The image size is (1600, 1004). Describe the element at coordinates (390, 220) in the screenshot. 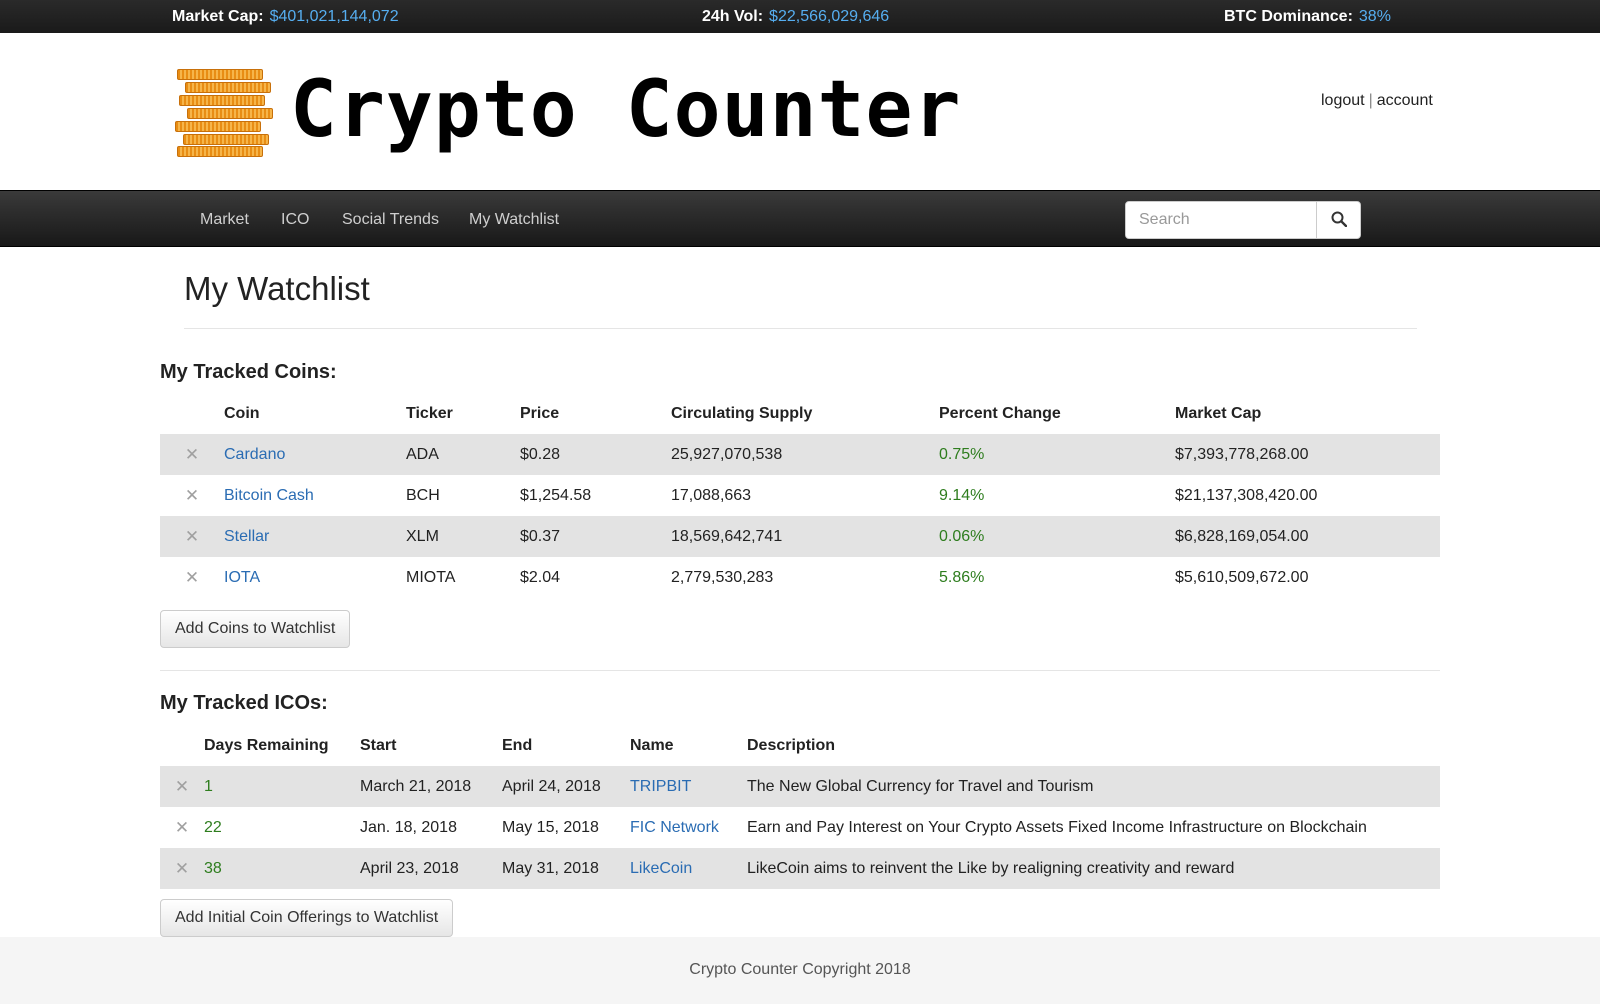

I see `nav-item-social-trends: Social Trends` at that location.